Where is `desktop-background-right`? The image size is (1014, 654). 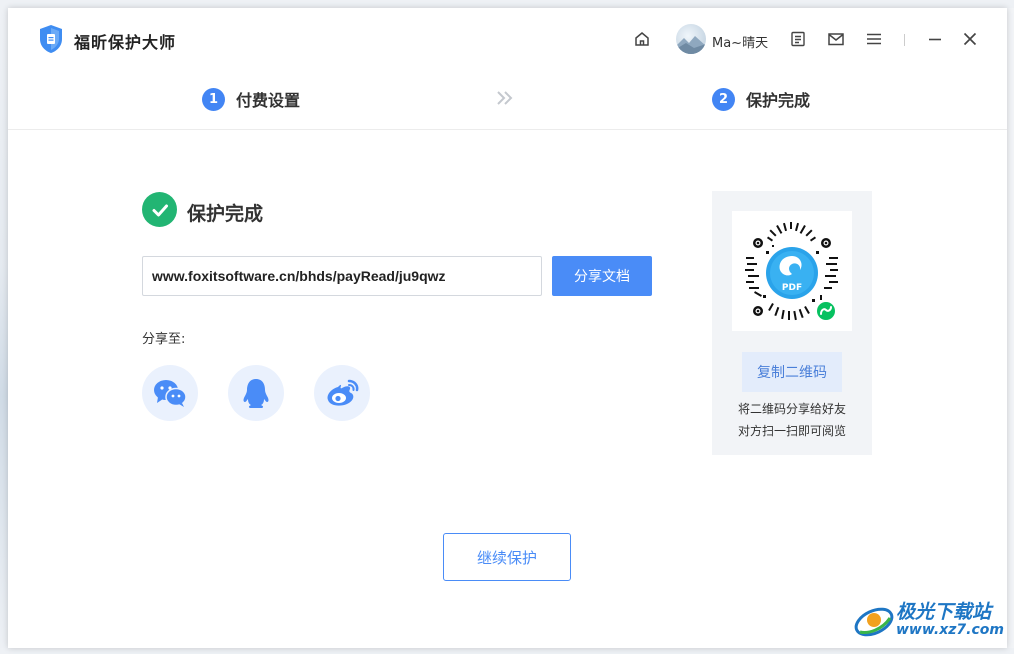 desktop-background-right is located at coordinates (1010, 331).